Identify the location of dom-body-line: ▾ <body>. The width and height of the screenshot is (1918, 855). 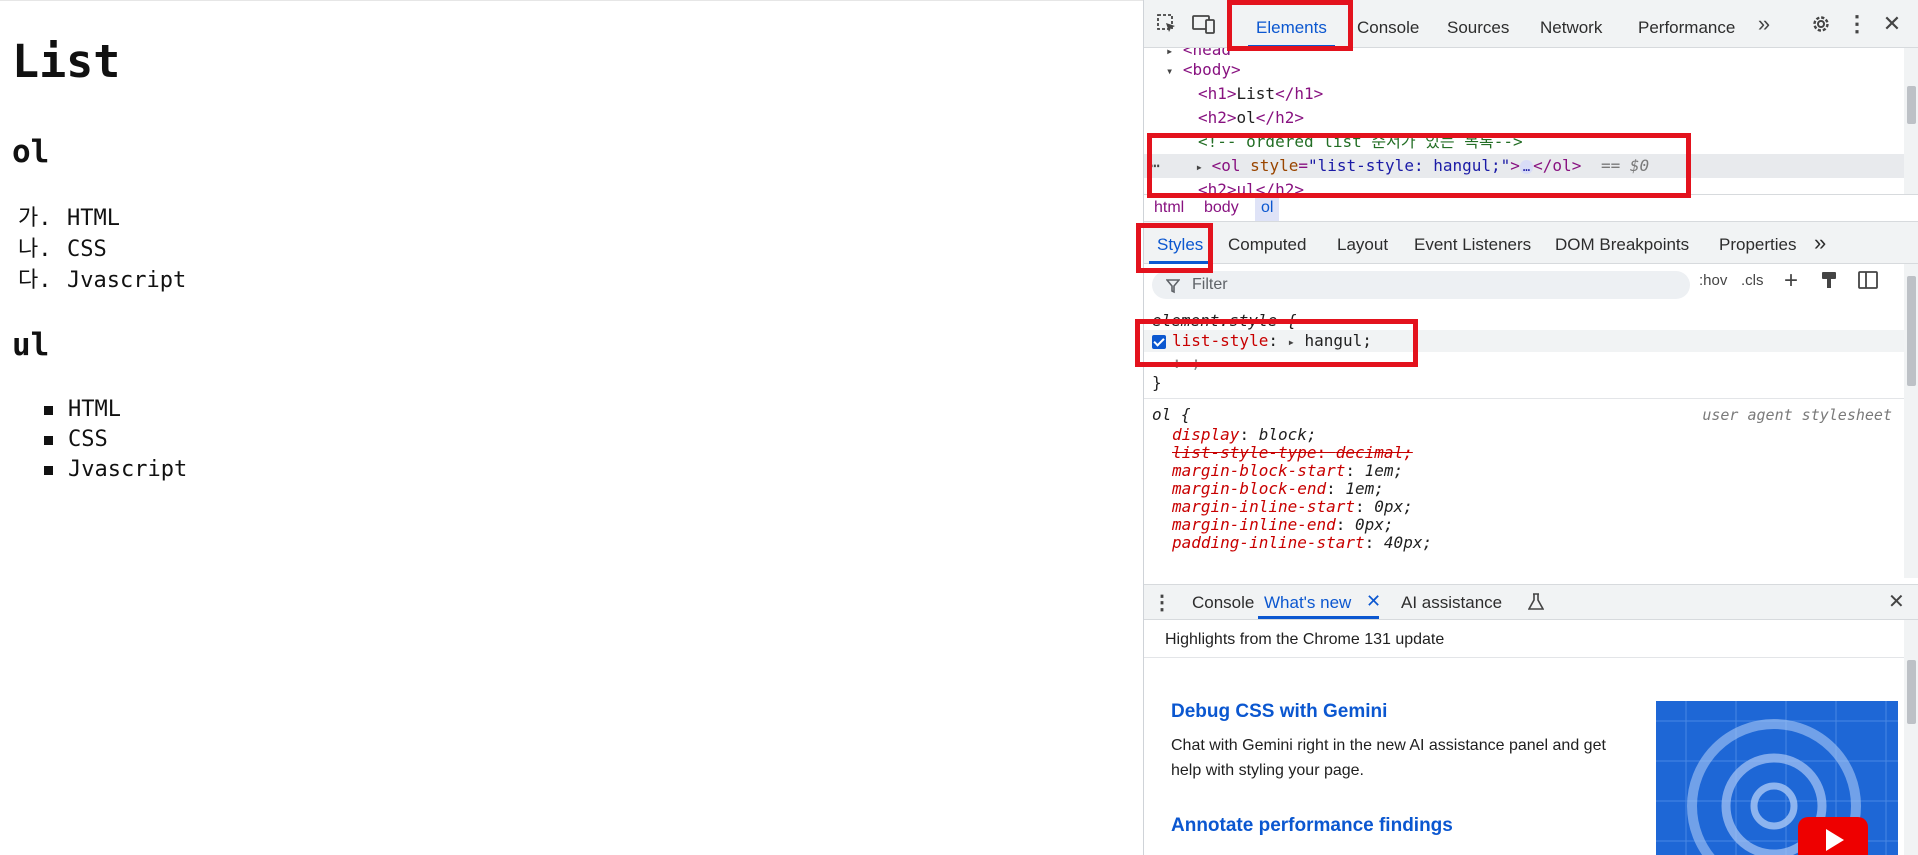
(1203, 70).